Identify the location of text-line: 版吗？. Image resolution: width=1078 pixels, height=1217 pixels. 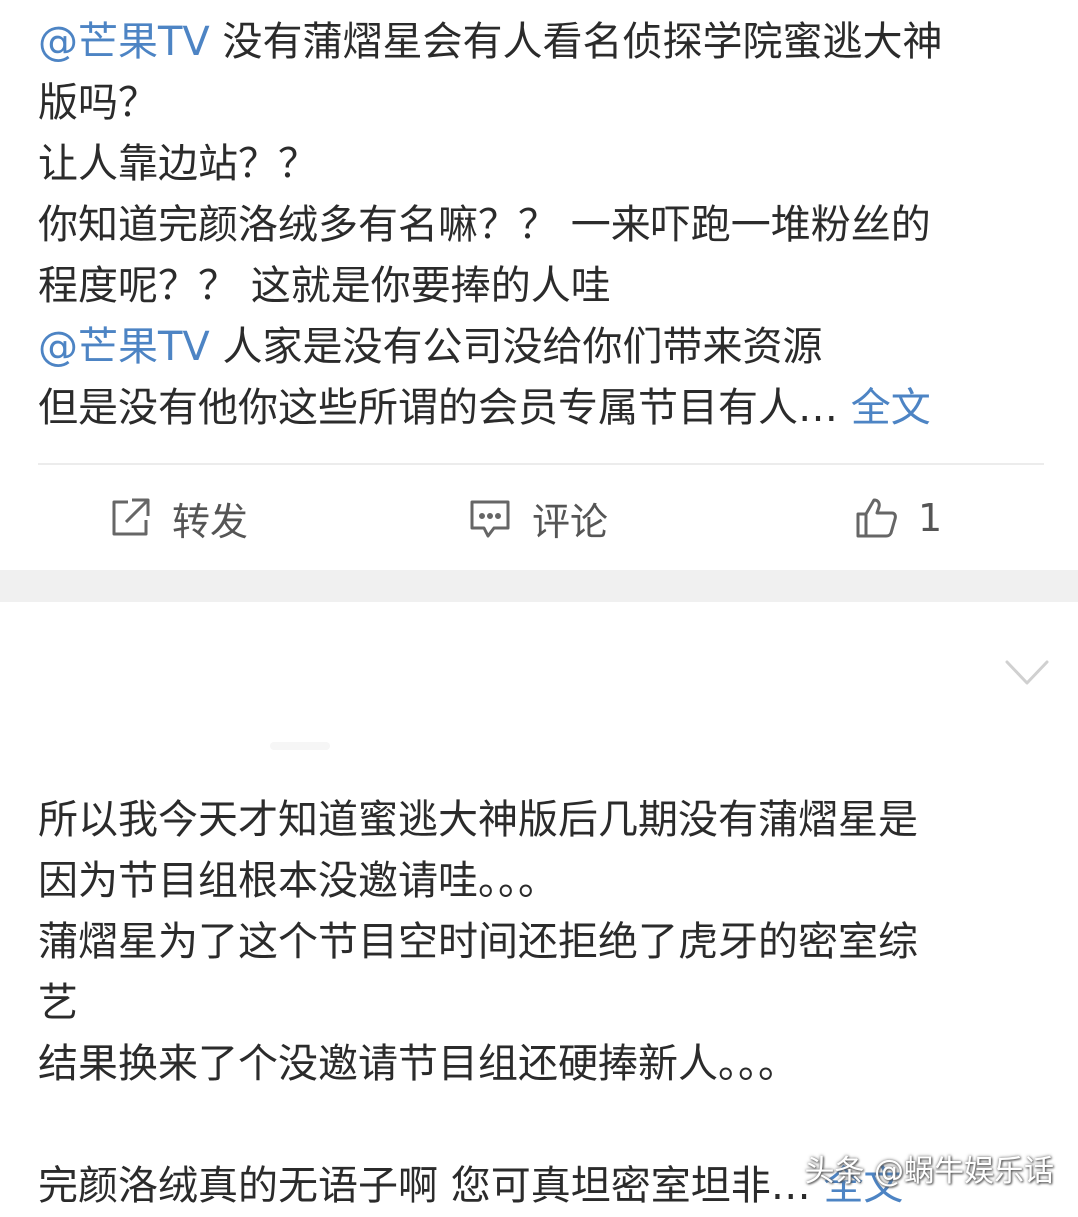
(98, 103).